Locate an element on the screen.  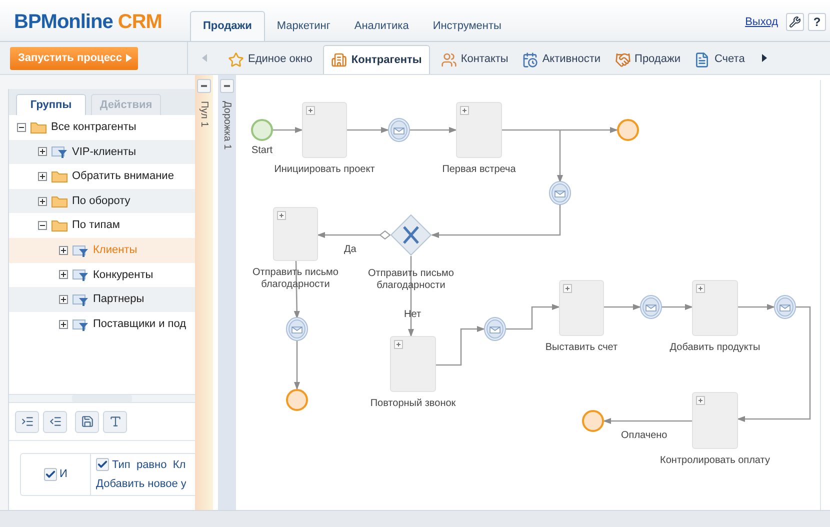
settings-button is located at coordinates (795, 22).